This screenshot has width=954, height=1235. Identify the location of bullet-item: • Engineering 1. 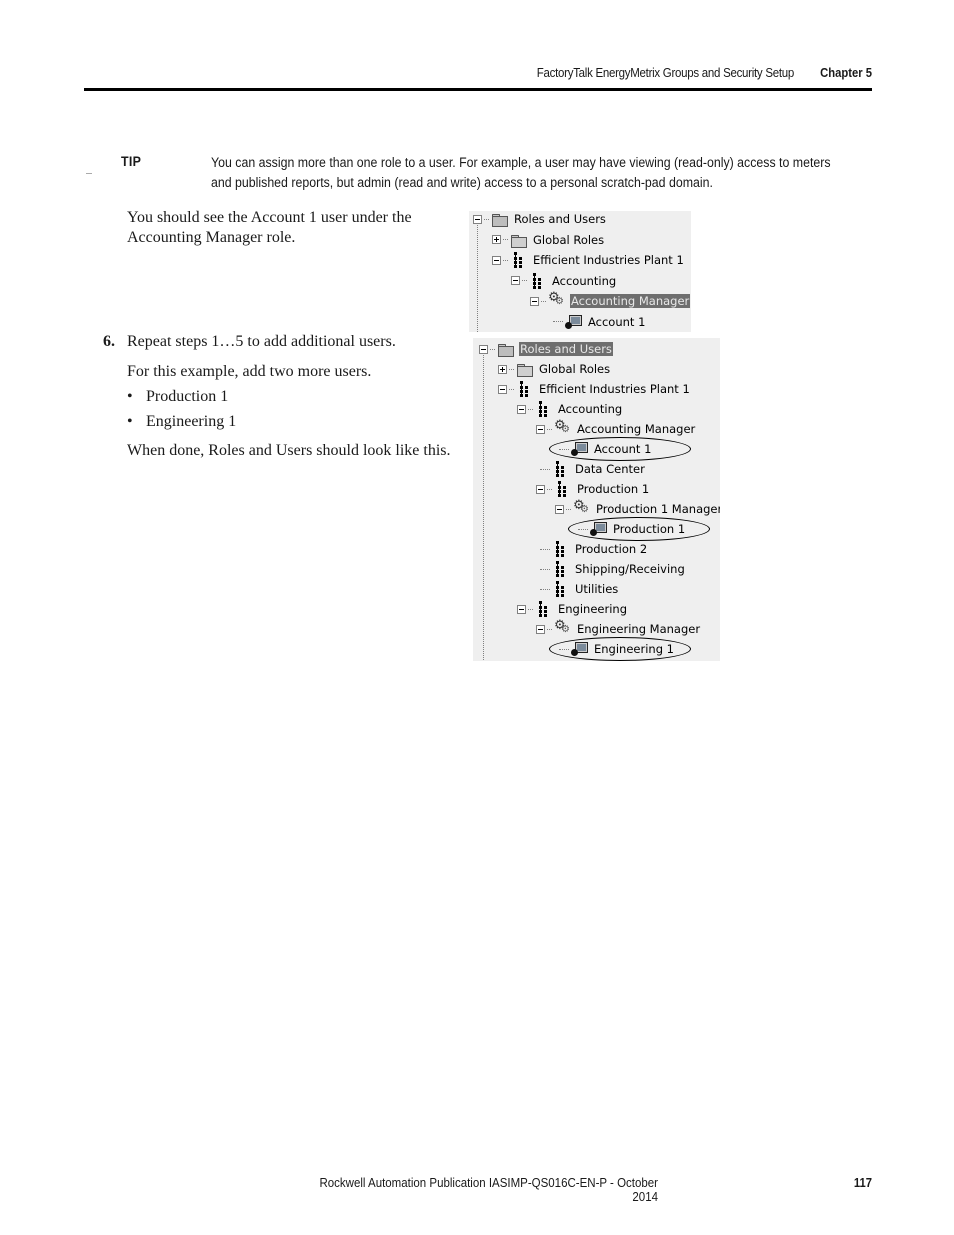
(181, 422).